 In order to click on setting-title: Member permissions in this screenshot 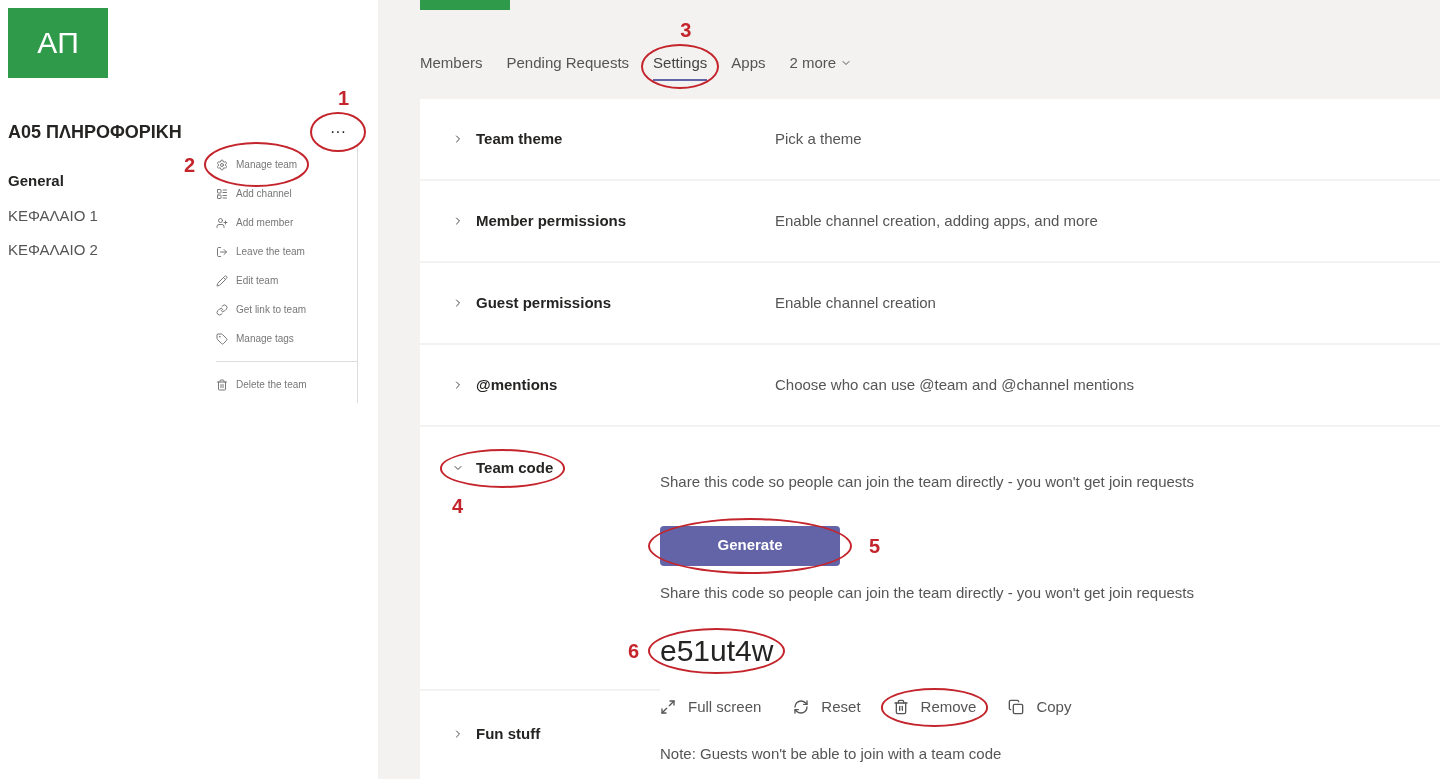, I will do `click(551, 220)`.